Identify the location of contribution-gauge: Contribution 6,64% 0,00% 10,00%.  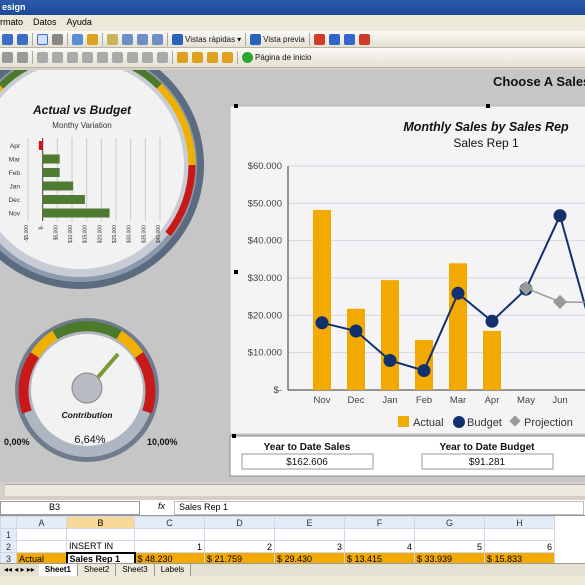
(91, 390).